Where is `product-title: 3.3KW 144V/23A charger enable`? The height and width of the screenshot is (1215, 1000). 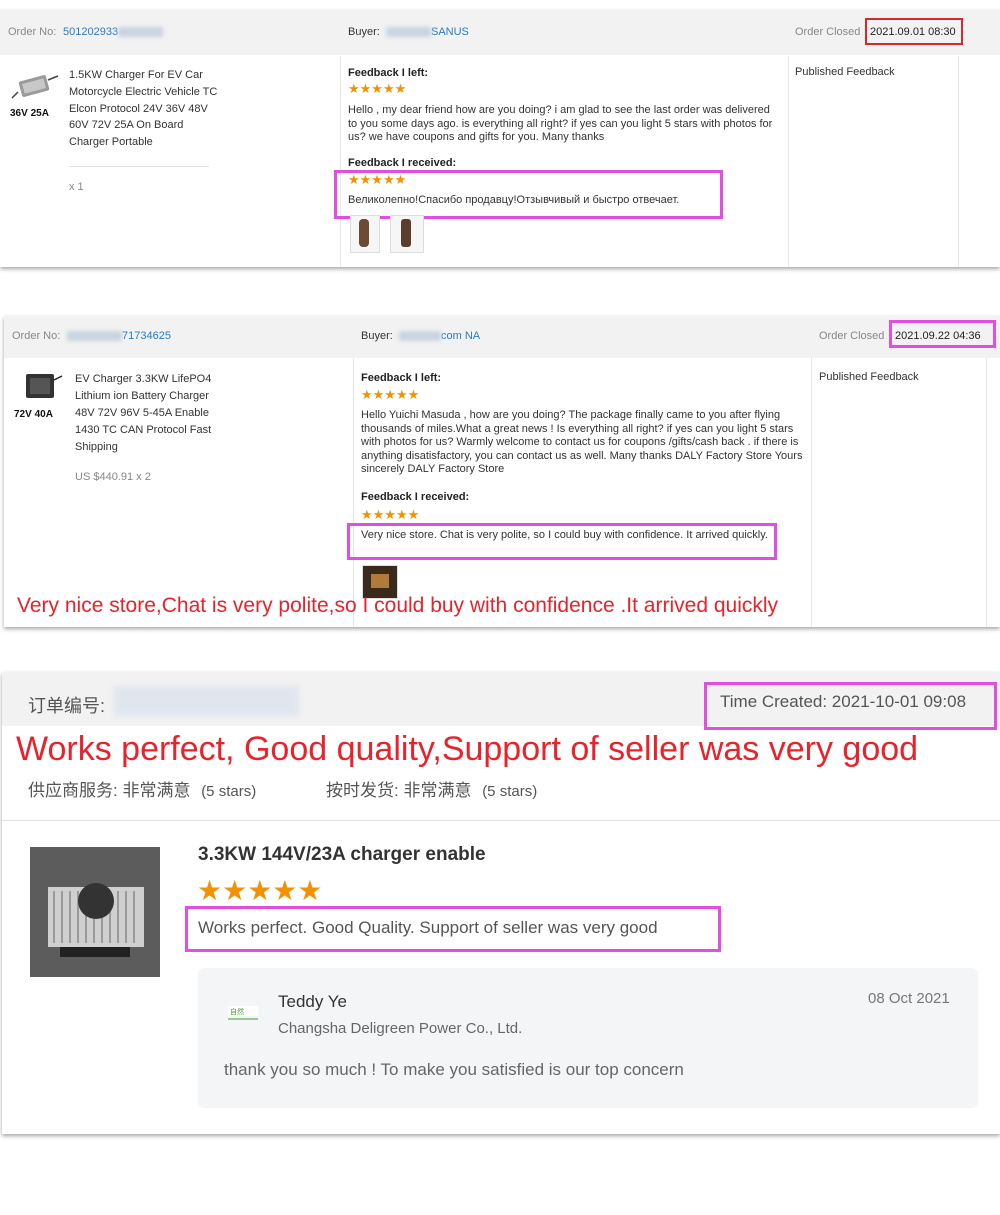
product-title: 3.3KW 144V/23A charger enable is located at coordinates (342, 855).